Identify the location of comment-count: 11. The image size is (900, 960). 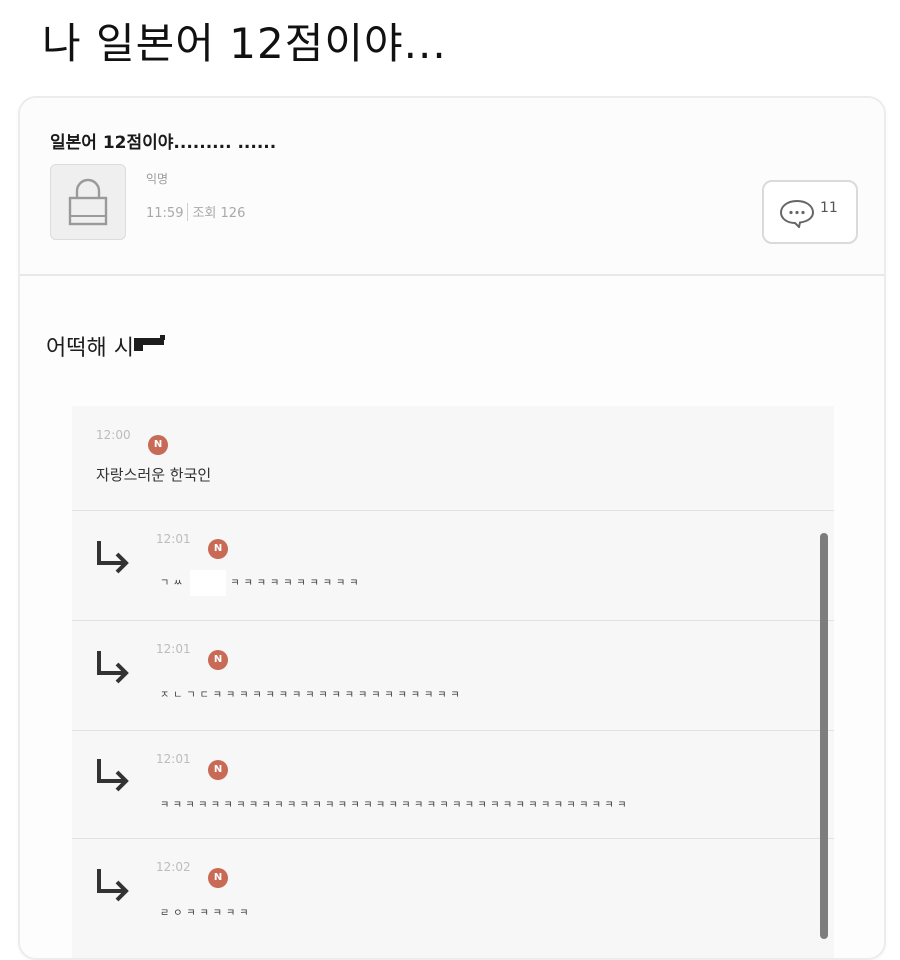
(829, 208).